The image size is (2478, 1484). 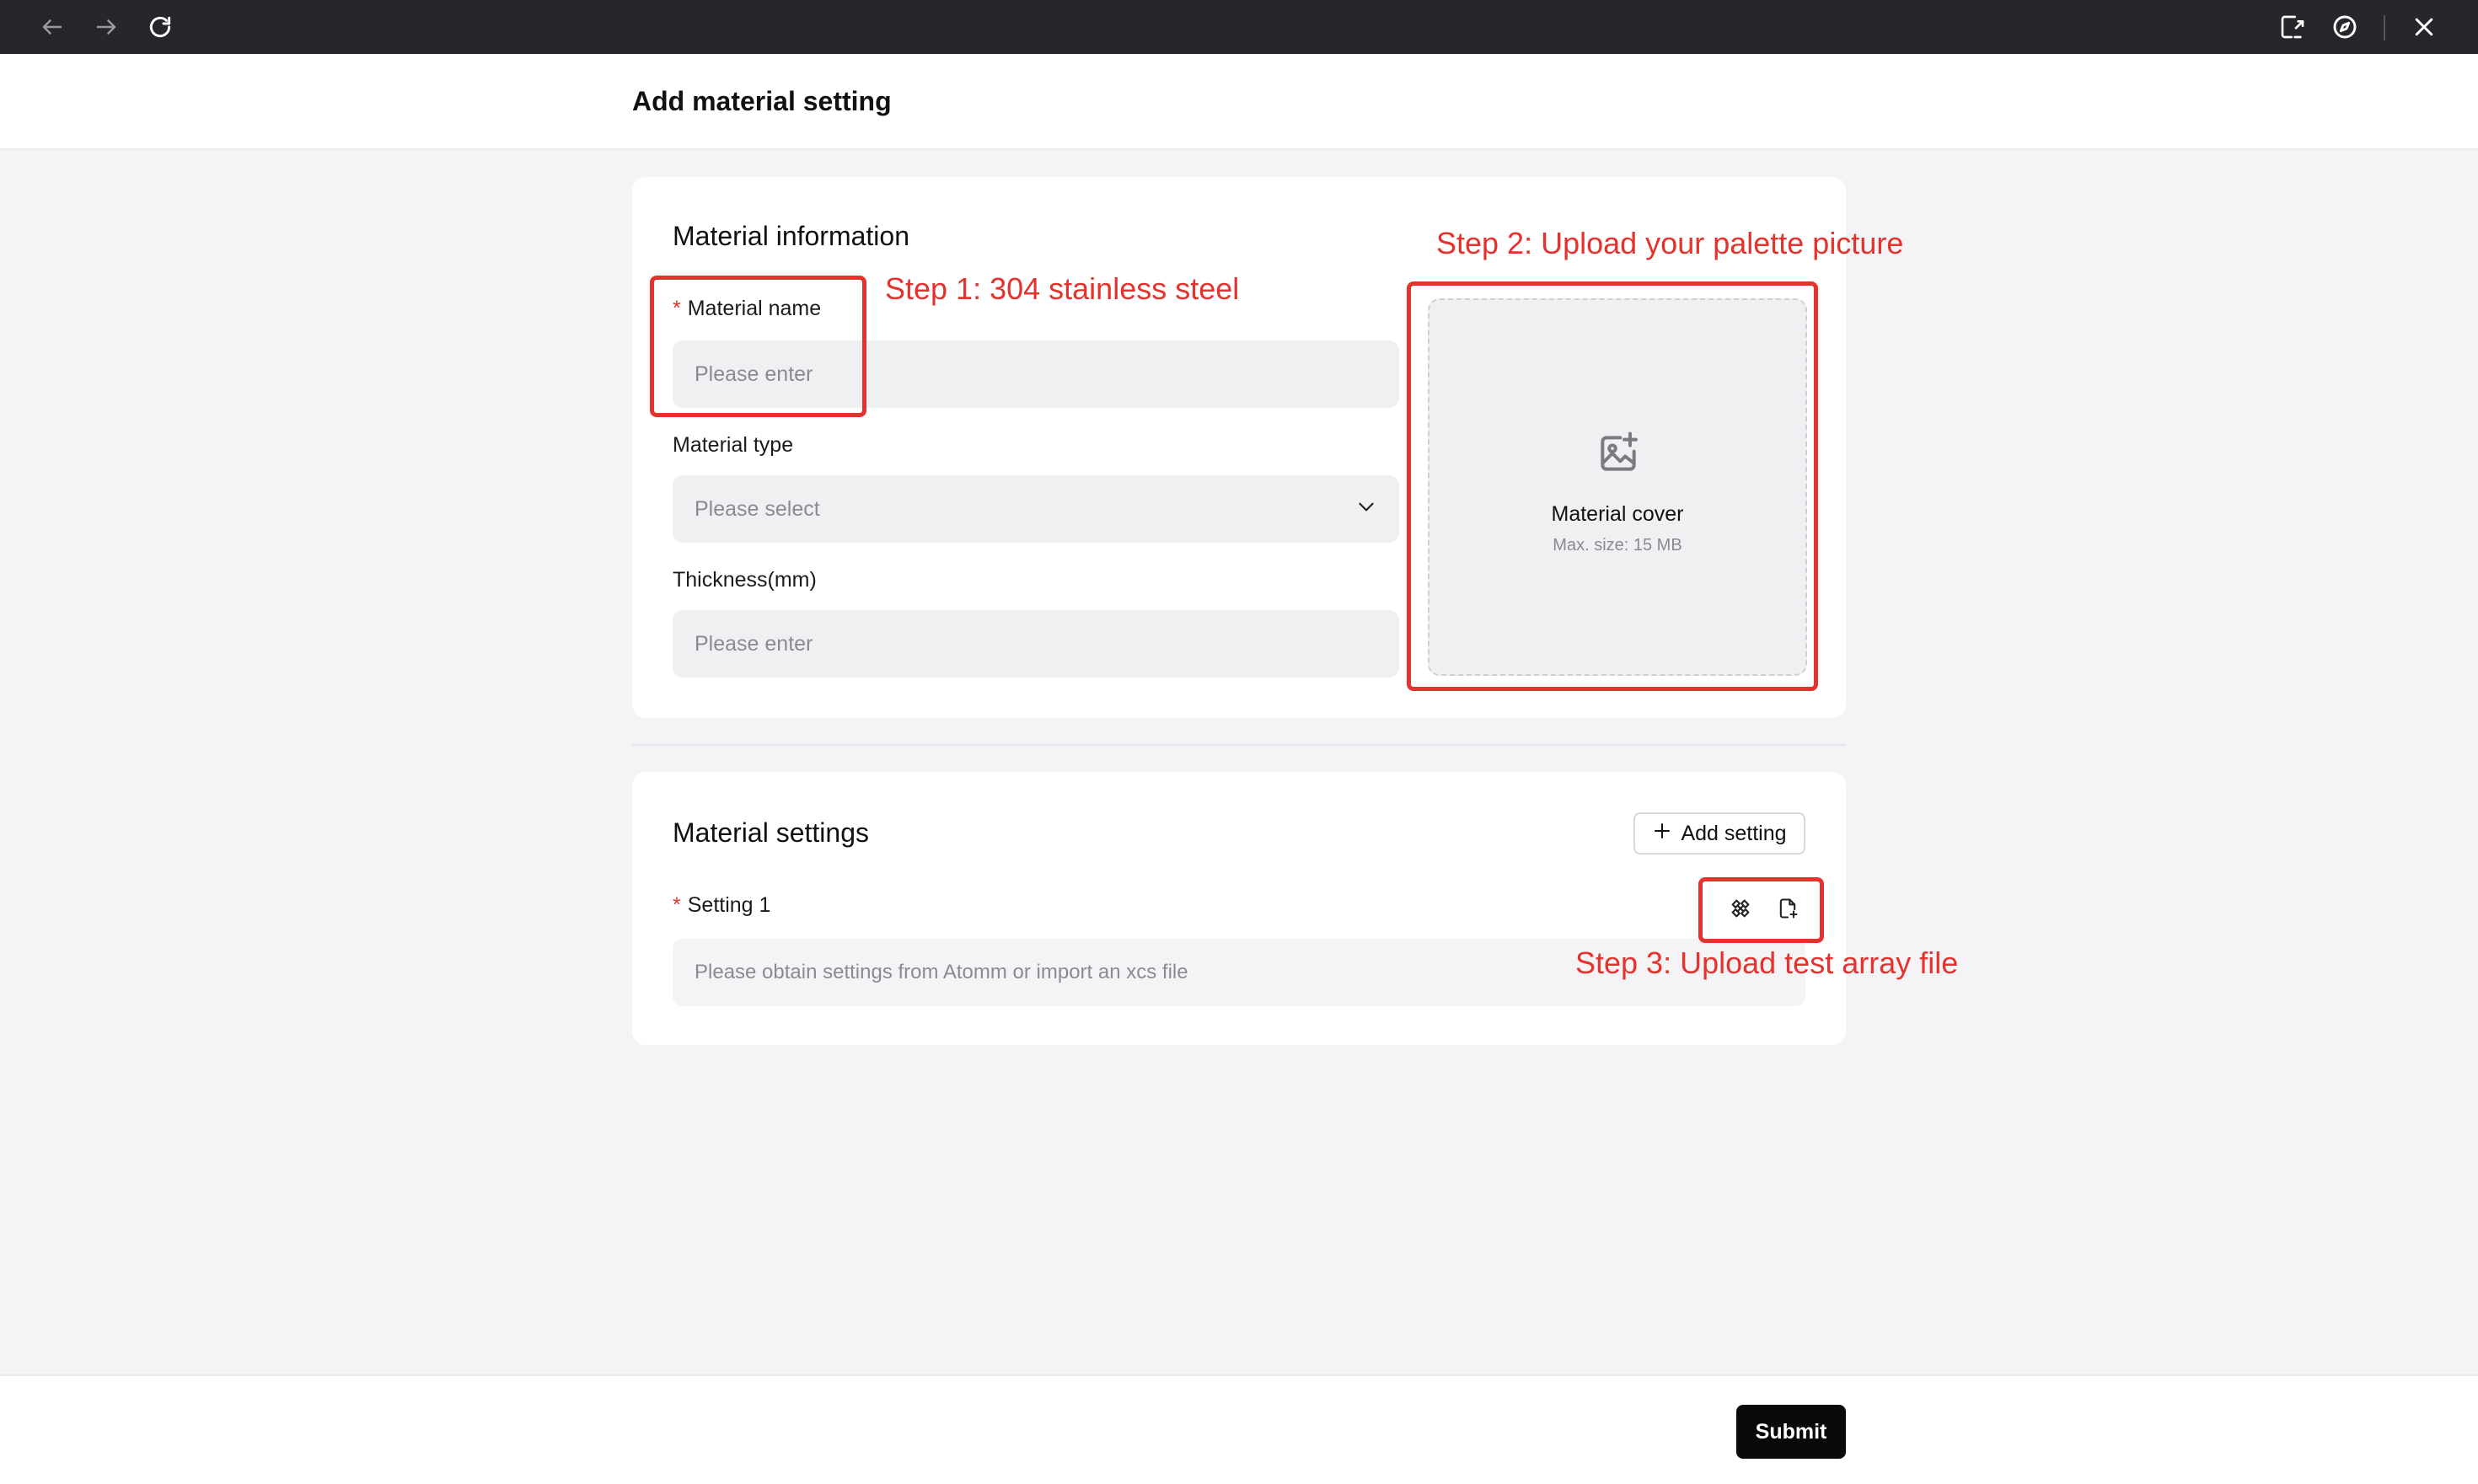 I want to click on section-divider, so click(x=1239, y=745).